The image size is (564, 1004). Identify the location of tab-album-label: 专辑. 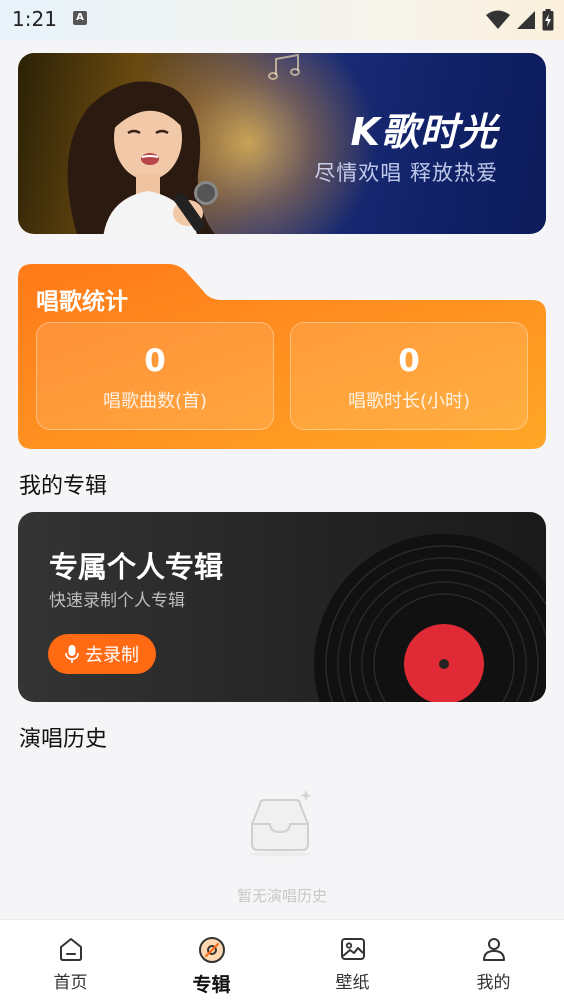
(211, 985).